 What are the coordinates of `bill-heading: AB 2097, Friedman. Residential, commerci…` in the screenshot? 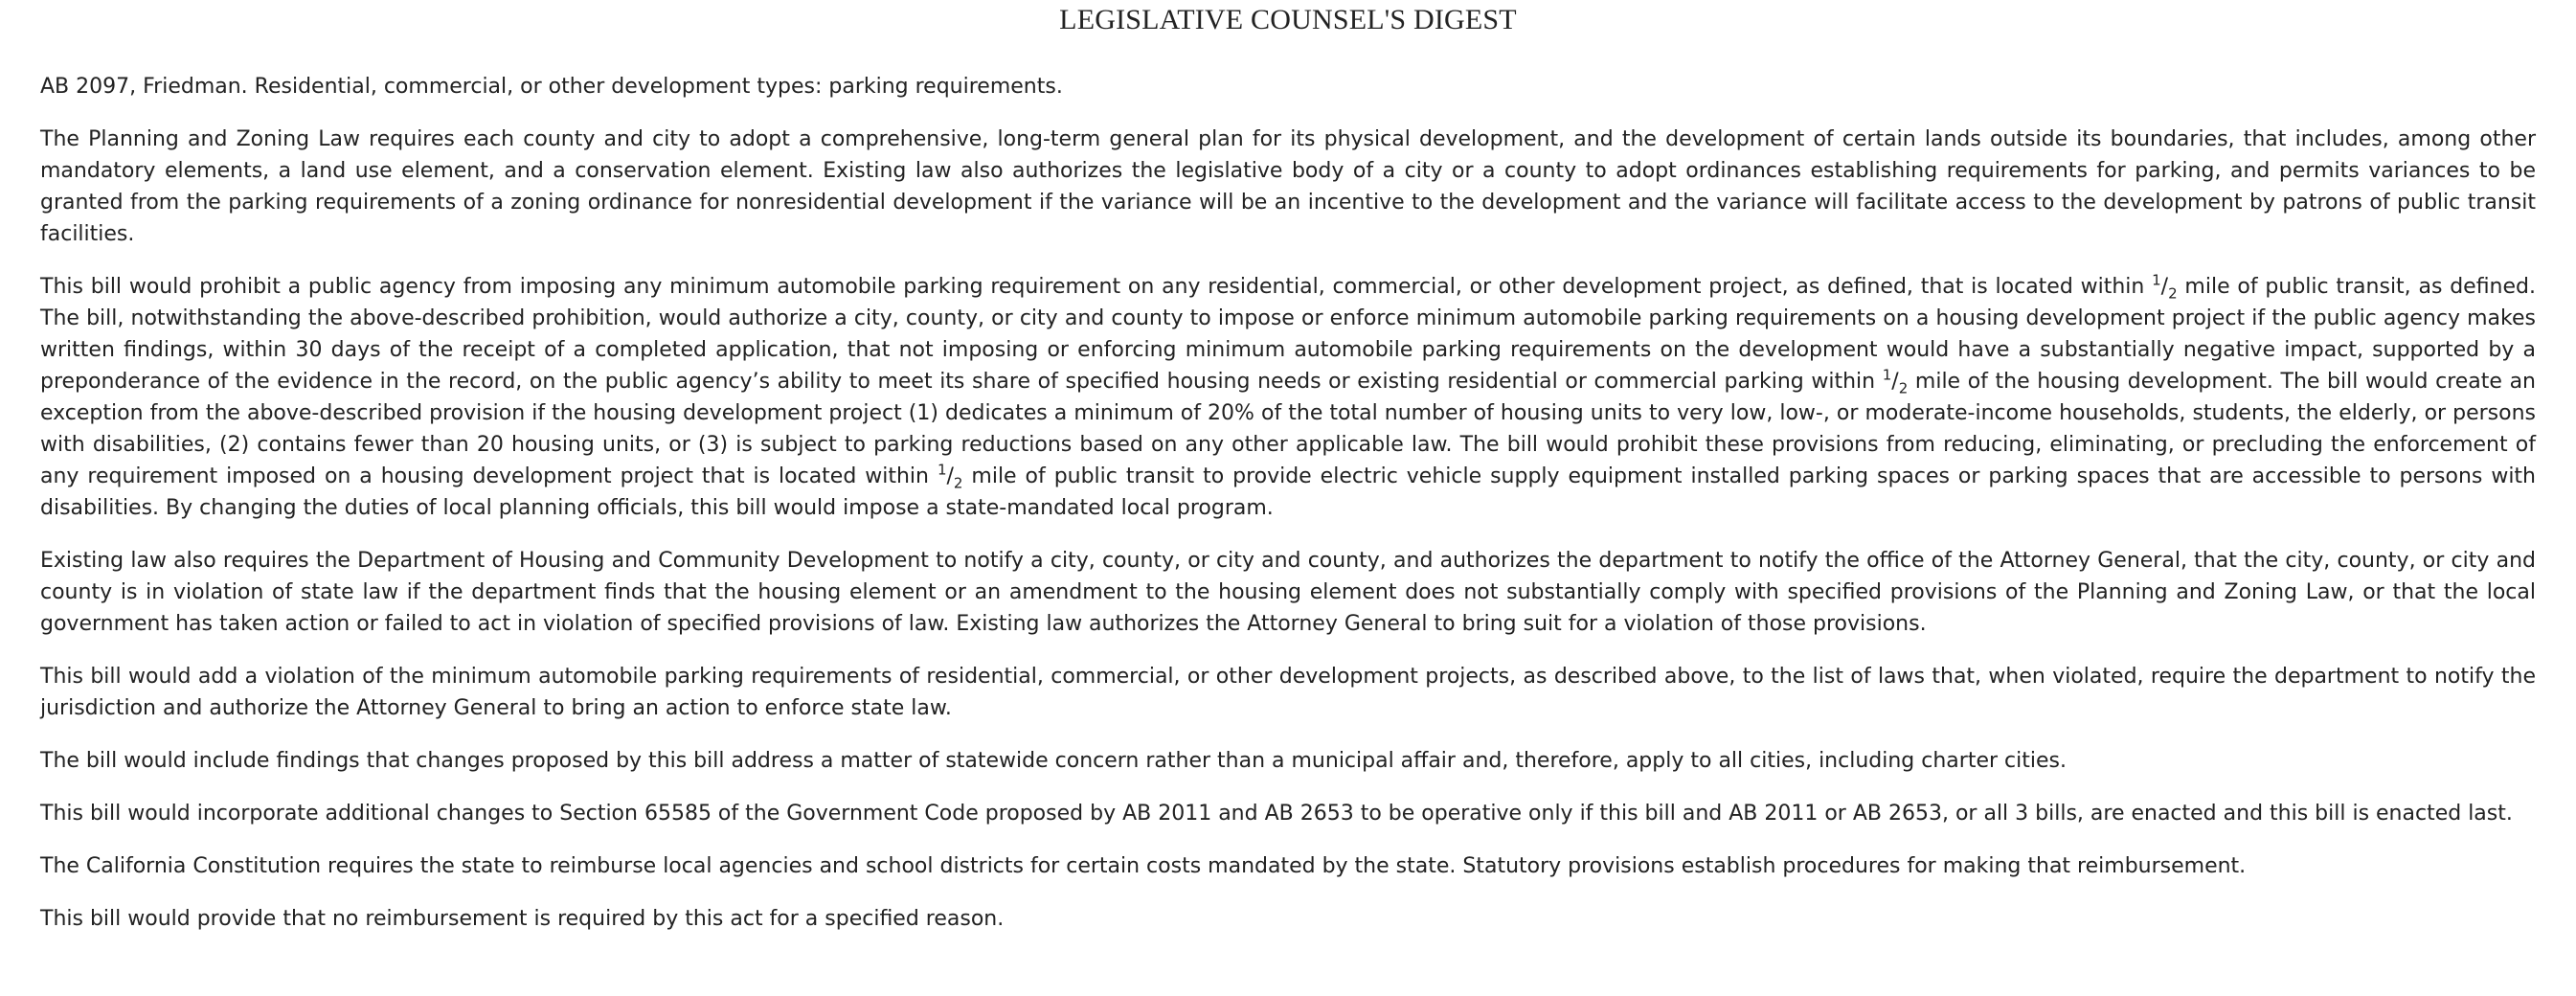 It's located at (551, 87).